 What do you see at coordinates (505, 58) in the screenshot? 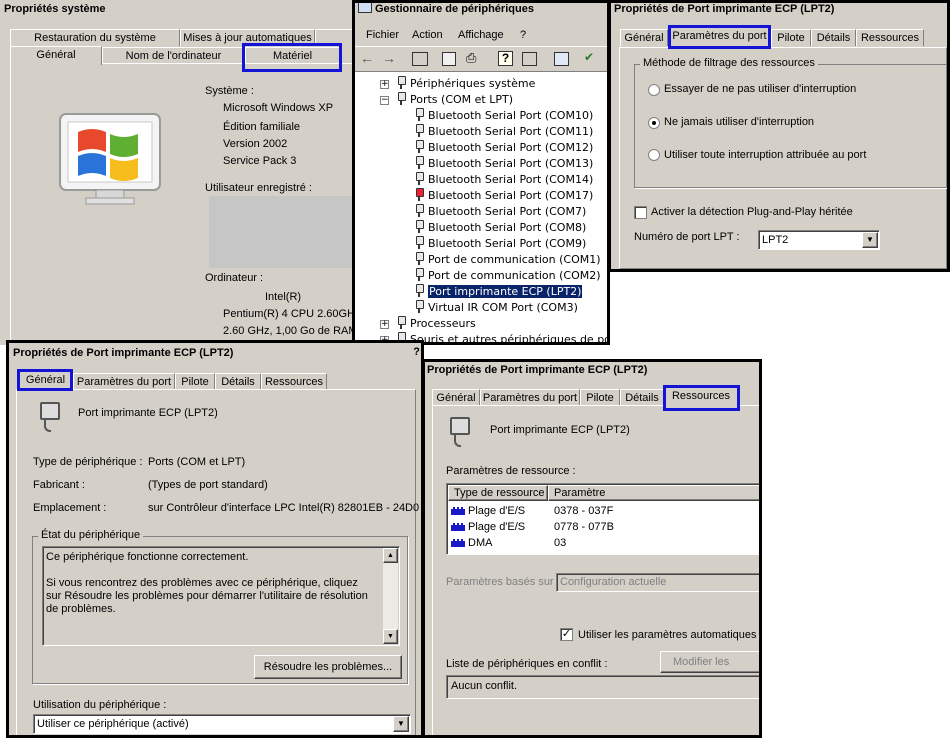
I see `help-icon: ?` at bounding box center [505, 58].